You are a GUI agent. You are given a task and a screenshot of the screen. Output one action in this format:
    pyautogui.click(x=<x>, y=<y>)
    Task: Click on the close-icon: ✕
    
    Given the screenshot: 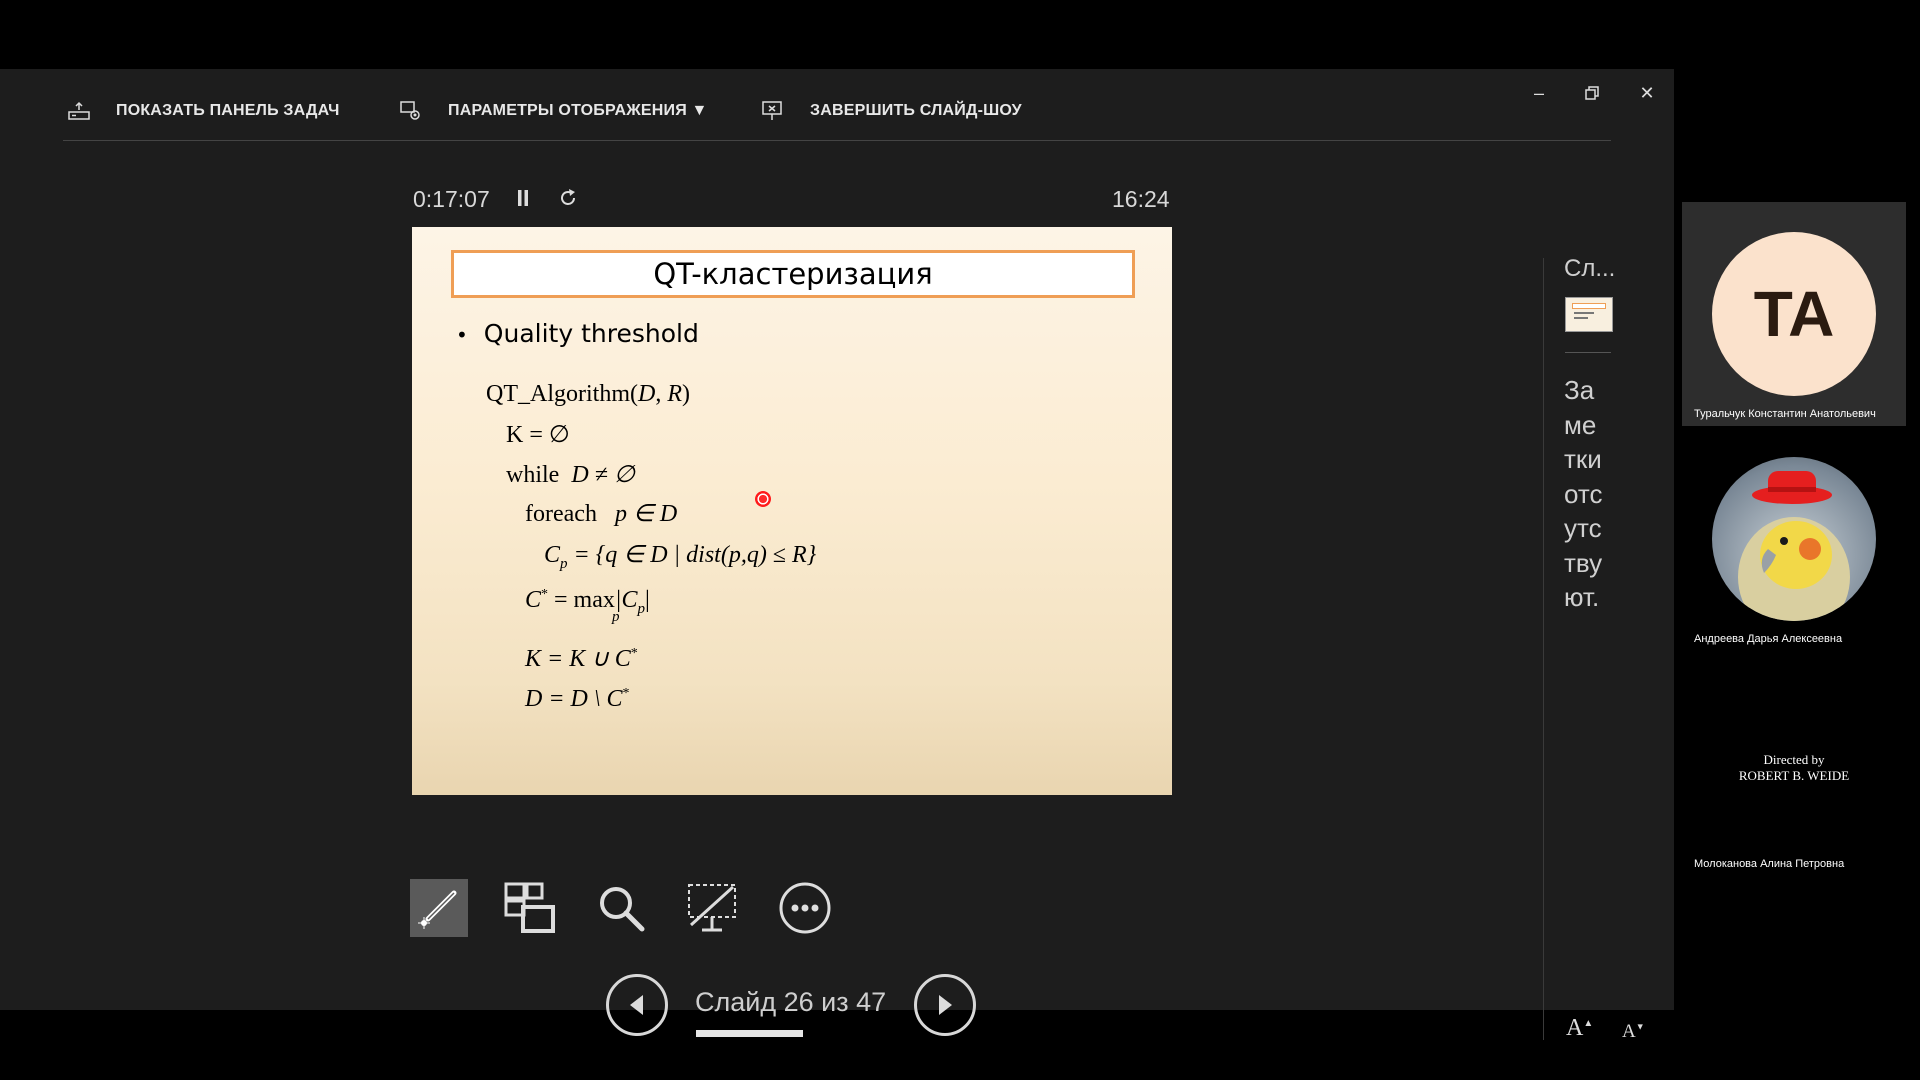 What is the action you would take?
    pyautogui.click(x=1647, y=92)
    